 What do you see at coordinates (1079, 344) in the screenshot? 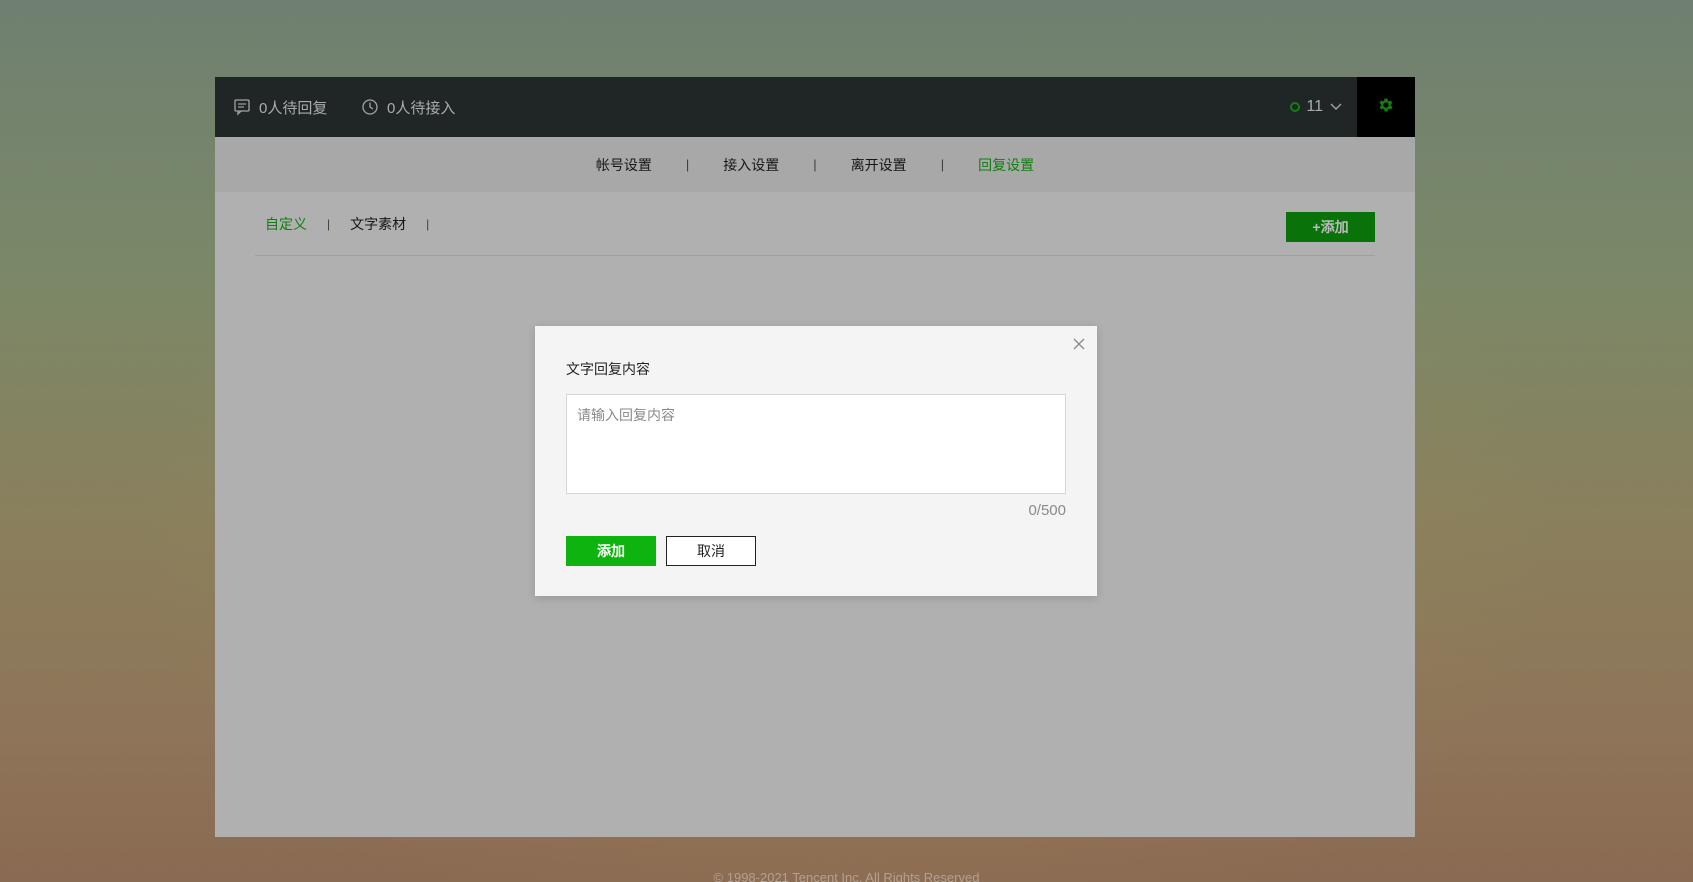
I see `close-icon` at bounding box center [1079, 344].